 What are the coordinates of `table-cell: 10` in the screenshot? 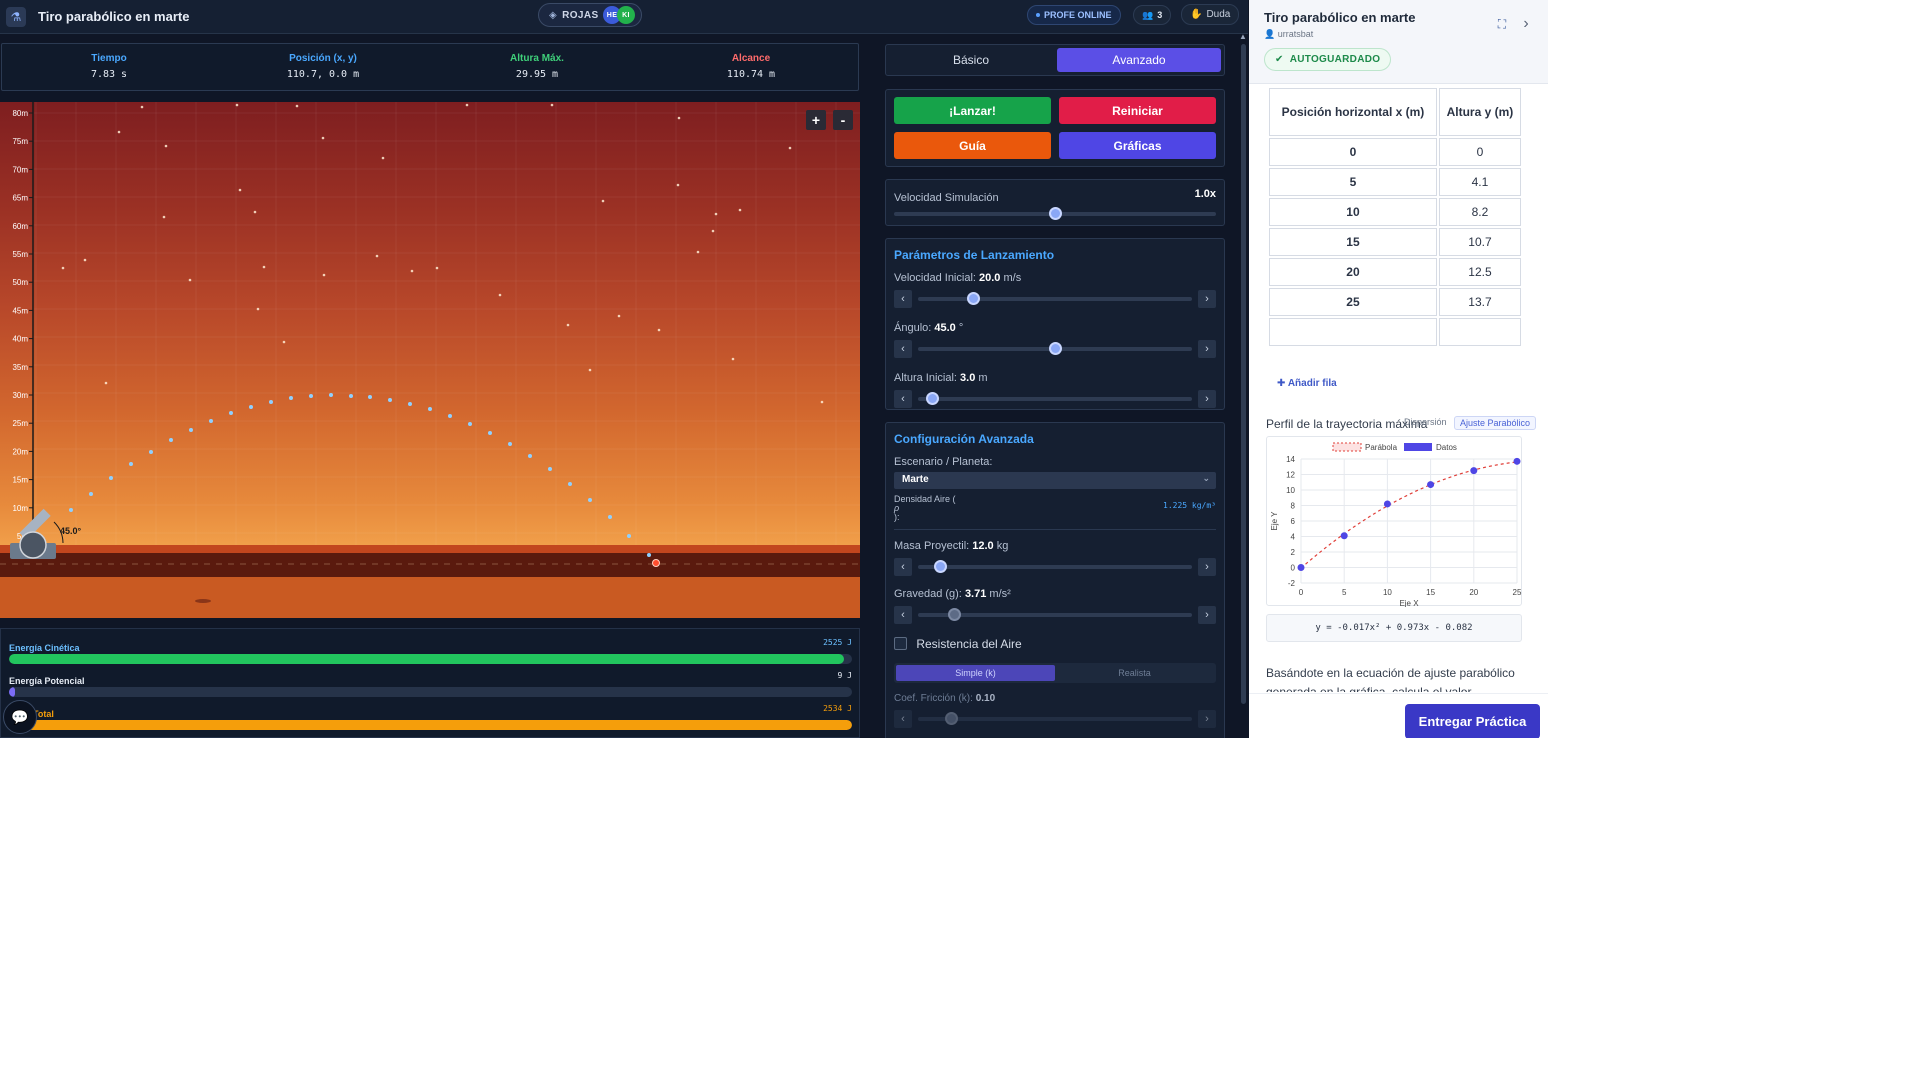 It's located at (1353, 212).